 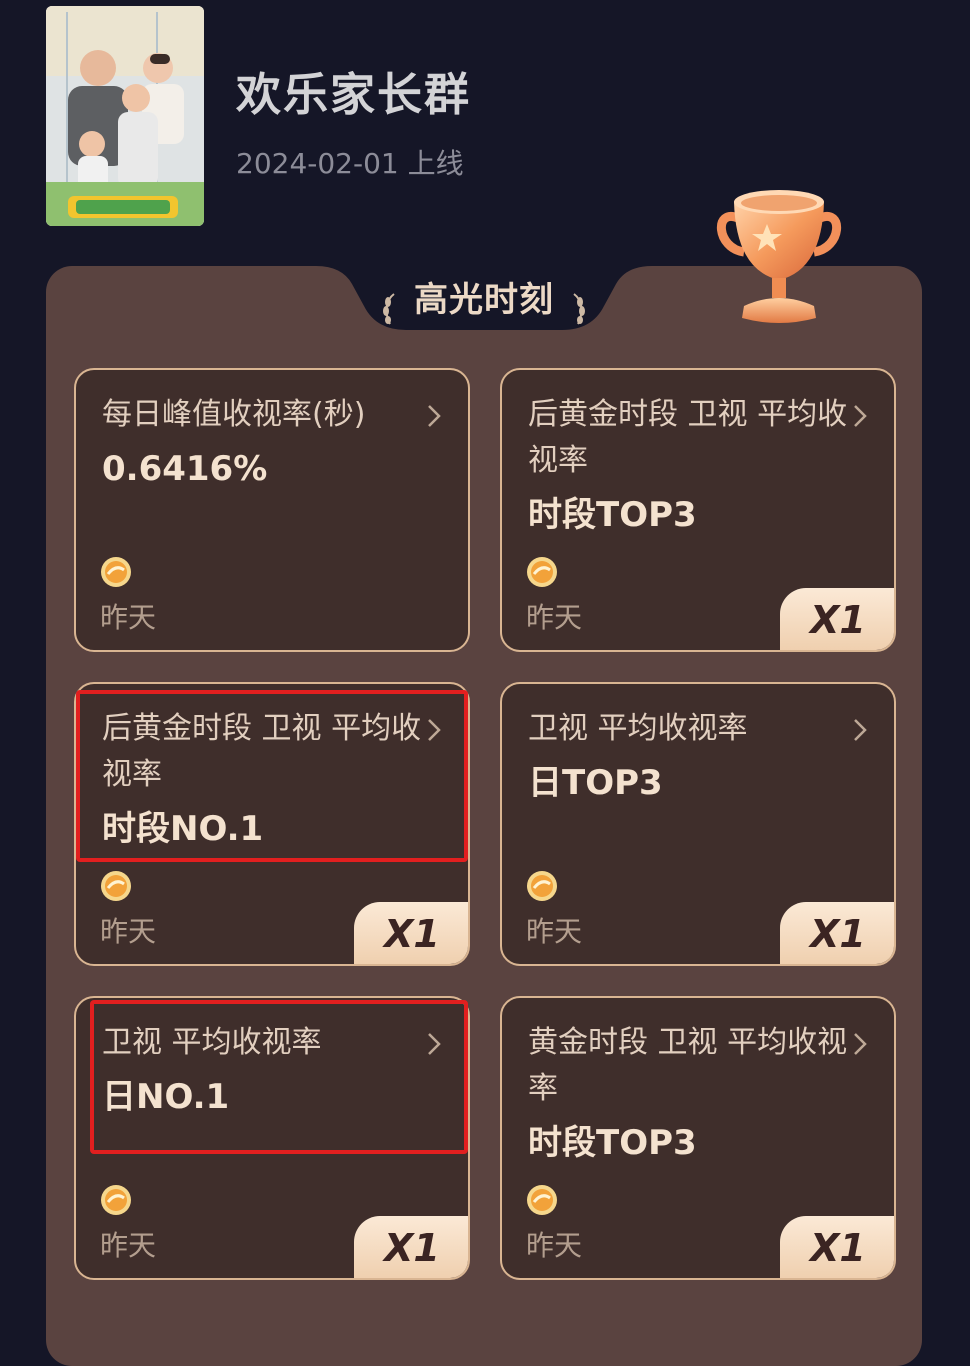 I want to click on laurel-left-icon, so click(x=389, y=309).